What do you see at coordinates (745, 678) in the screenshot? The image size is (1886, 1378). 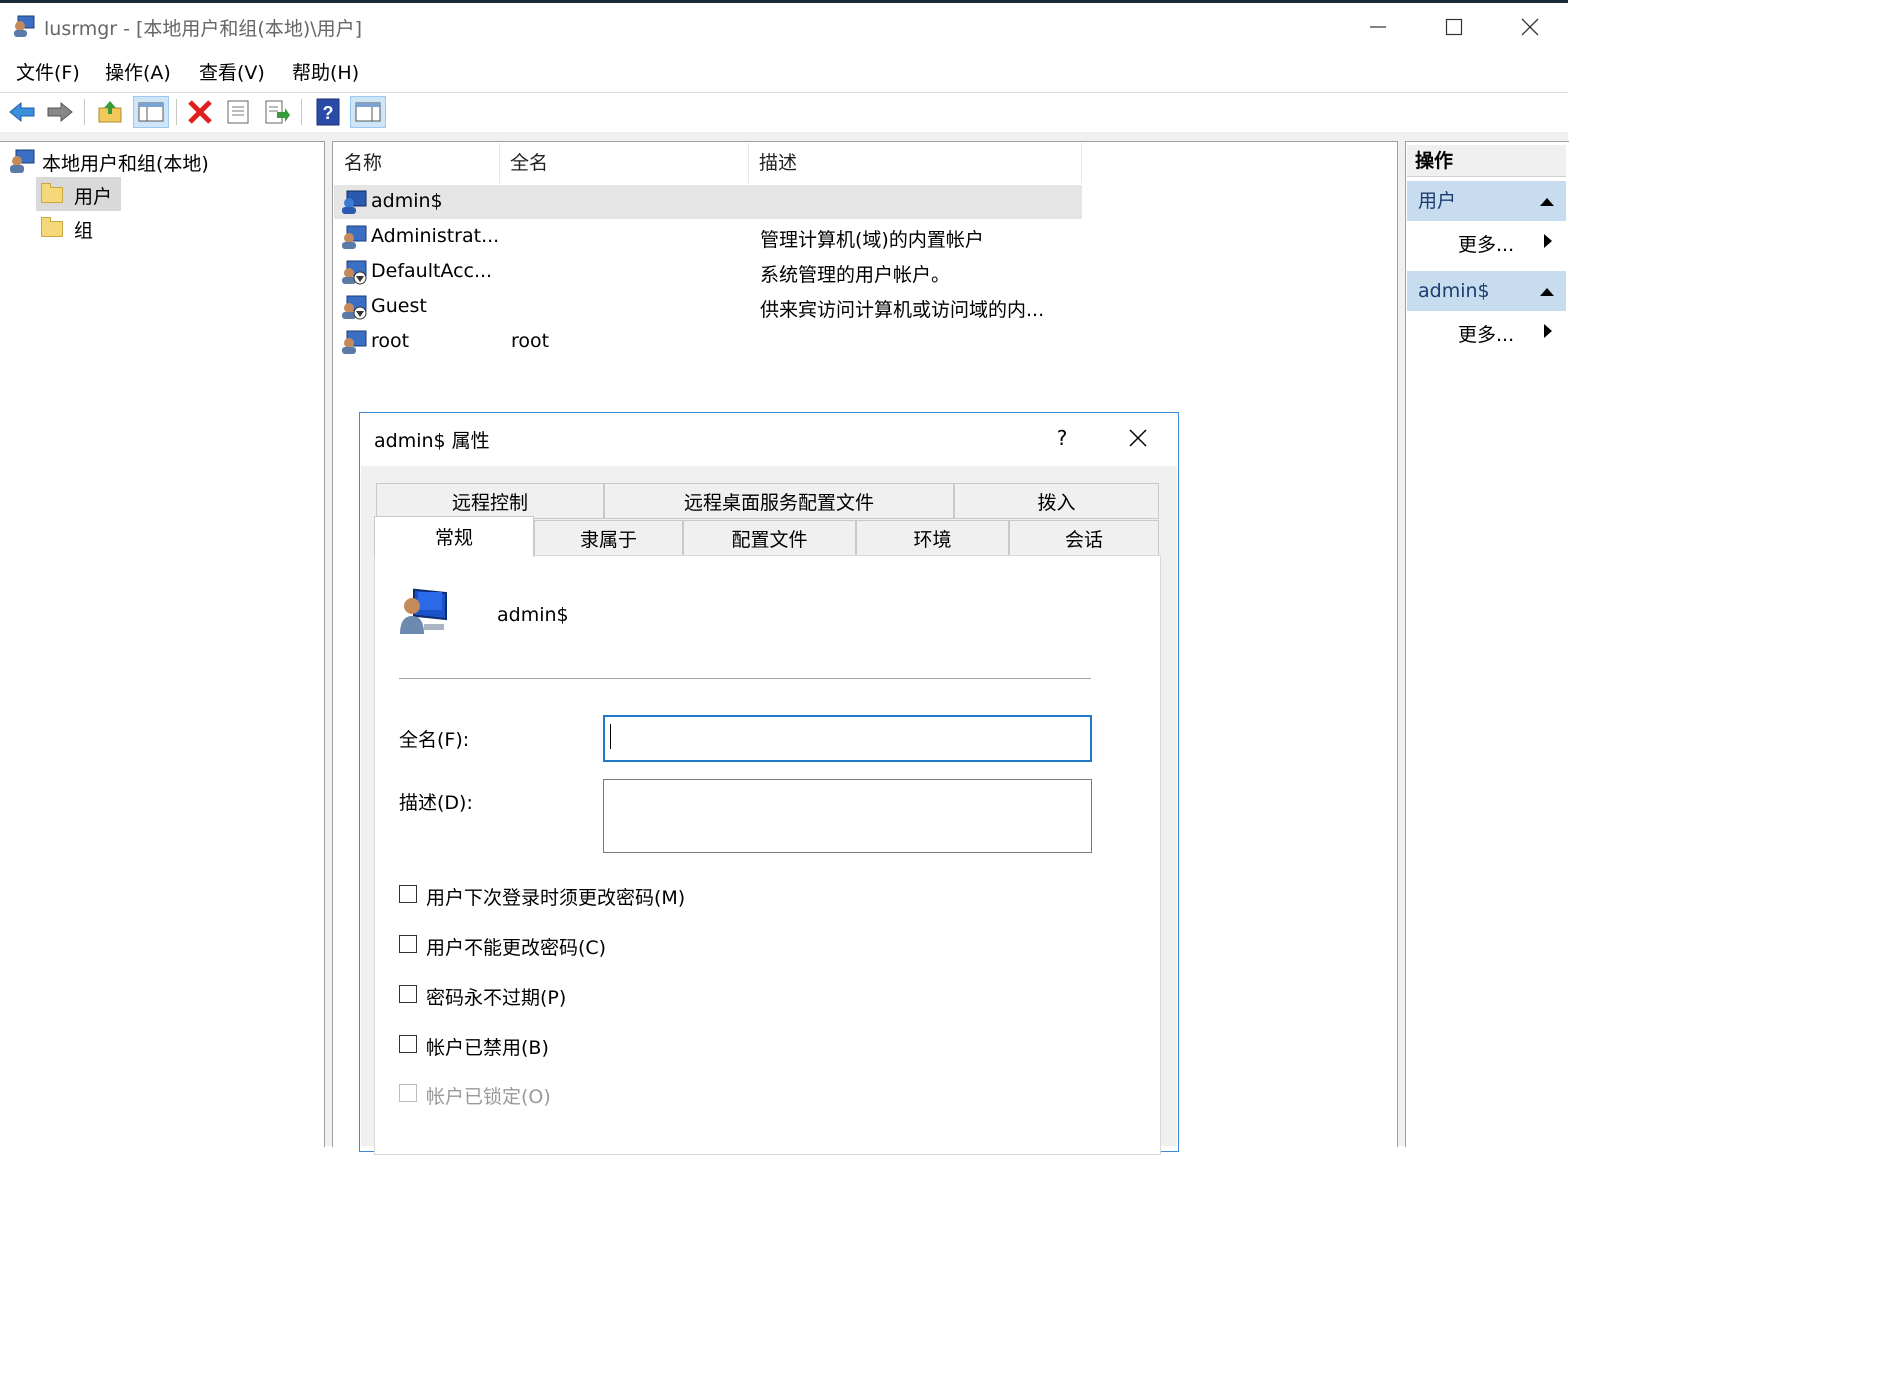 I see `separator-line` at bounding box center [745, 678].